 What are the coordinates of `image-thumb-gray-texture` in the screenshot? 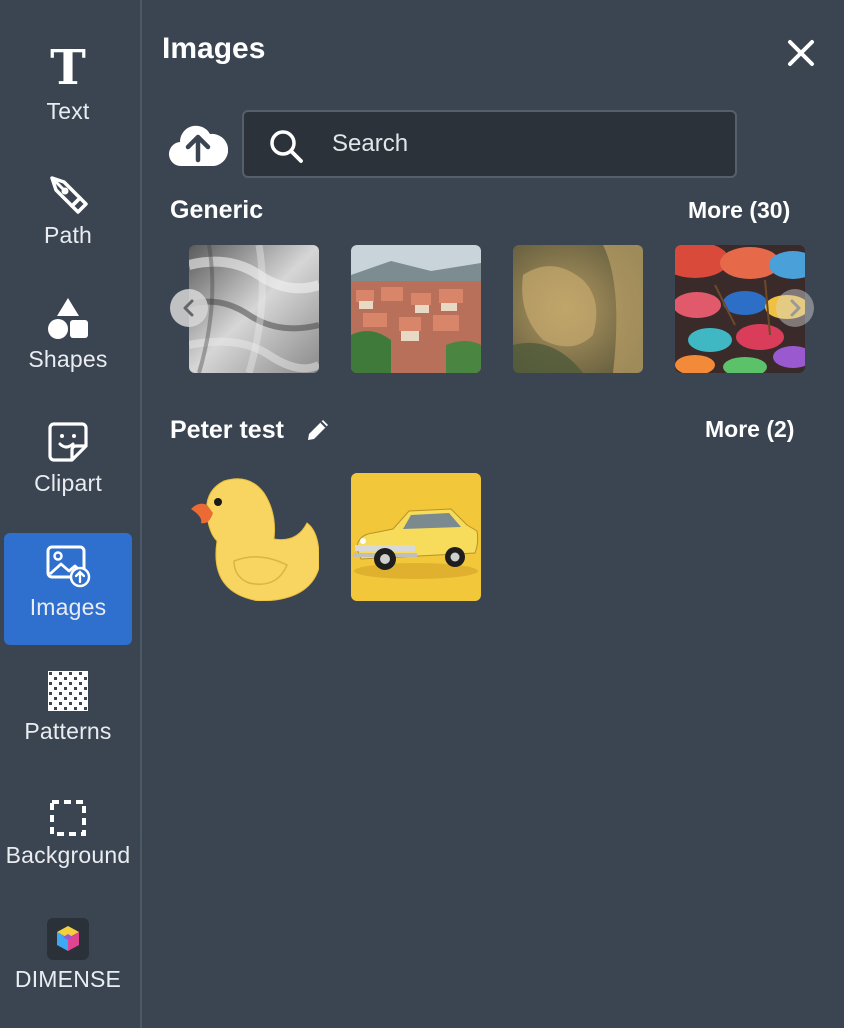 It's located at (254, 309).